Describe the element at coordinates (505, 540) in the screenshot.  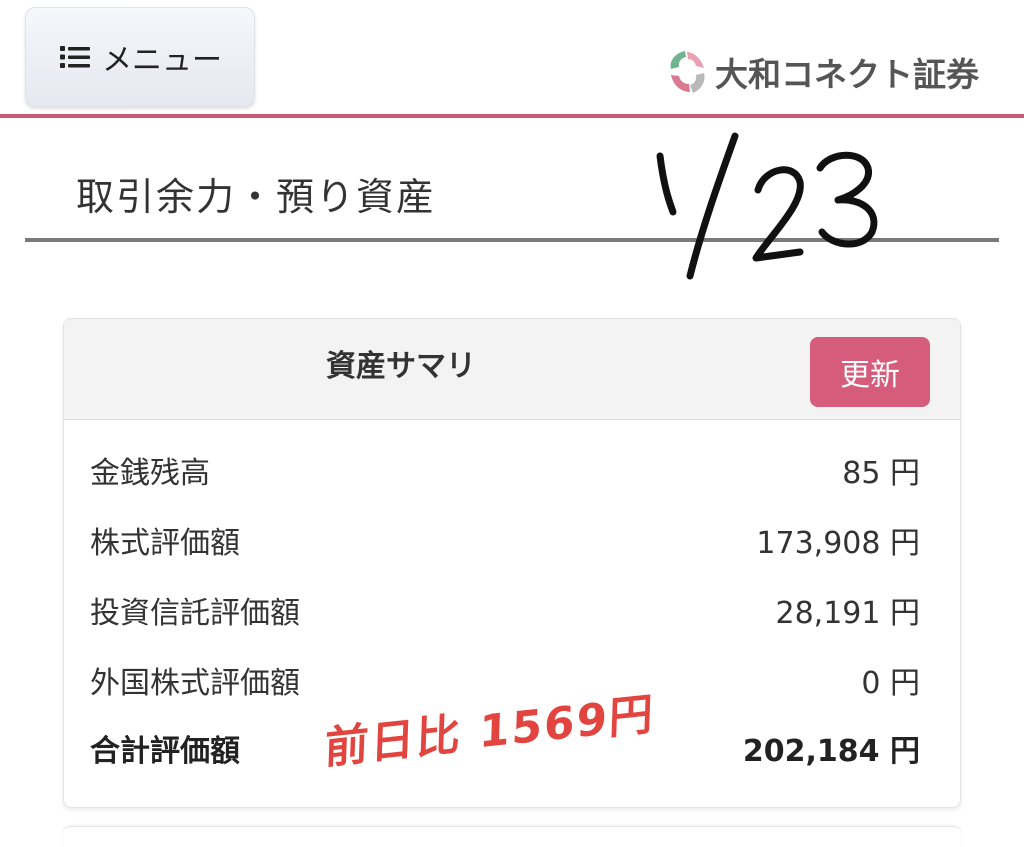
I see `row-stock-valuation: 株式評価額 173,908 円` at that location.